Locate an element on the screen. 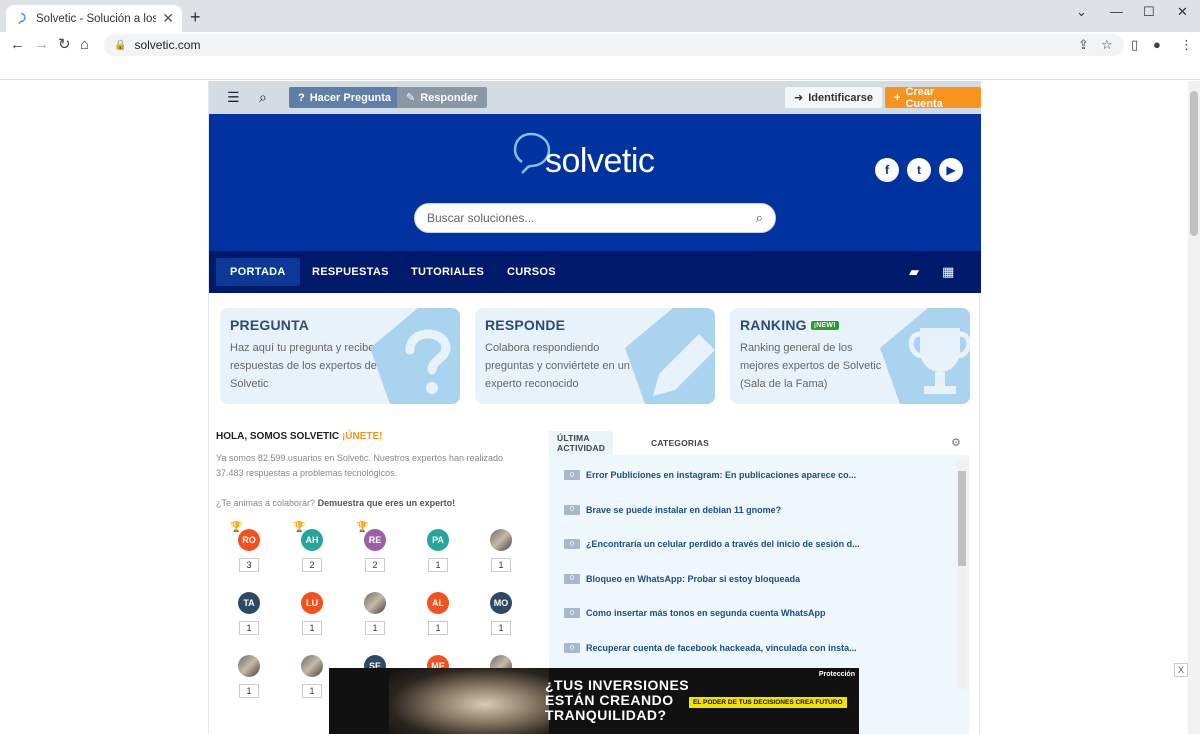  trophy-icon is located at coordinates (925, 356).